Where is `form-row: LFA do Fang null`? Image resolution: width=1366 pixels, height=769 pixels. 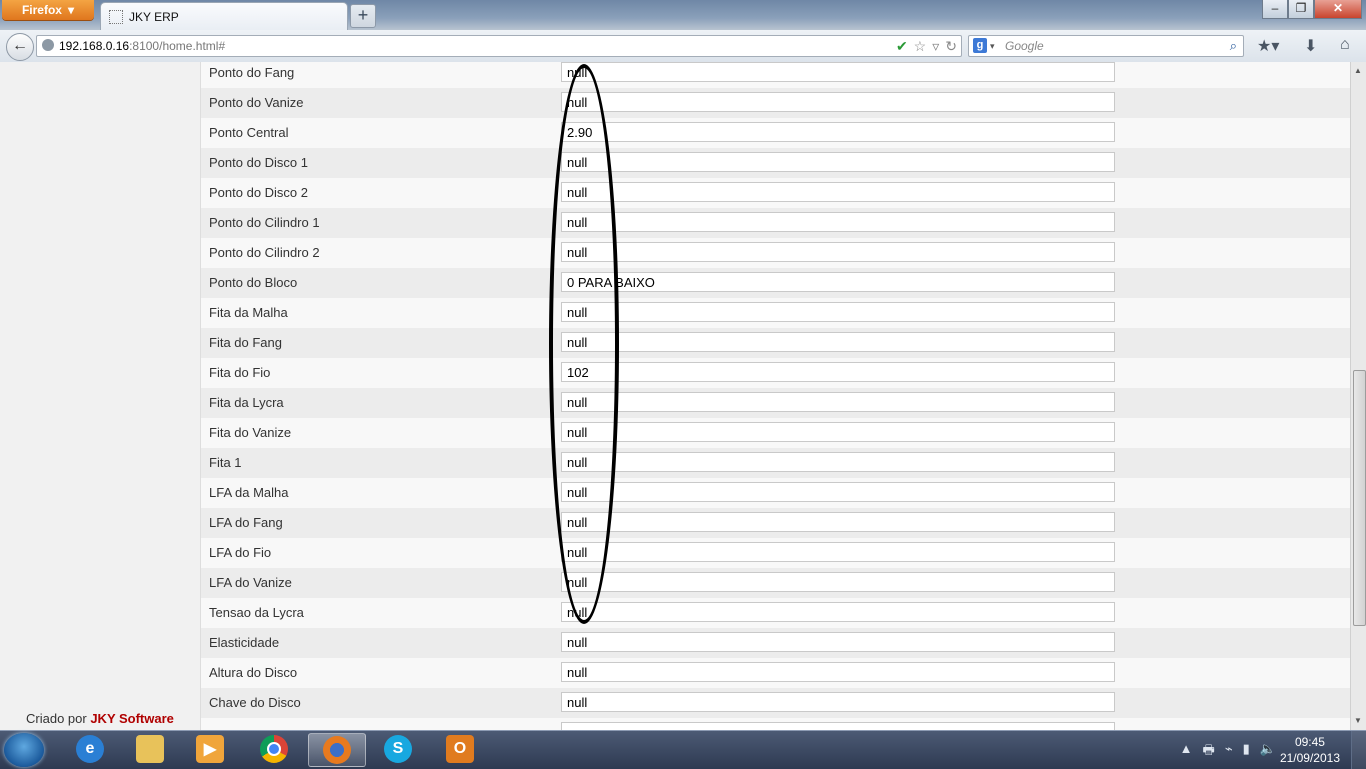 form-row: LFA do Fang null is located at coordinates (775, 523).